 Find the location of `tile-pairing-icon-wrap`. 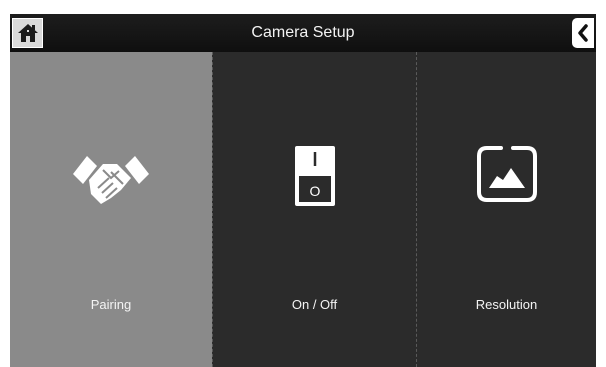

tile-pairing-icon-wrap is located at coordinates (111, 179).